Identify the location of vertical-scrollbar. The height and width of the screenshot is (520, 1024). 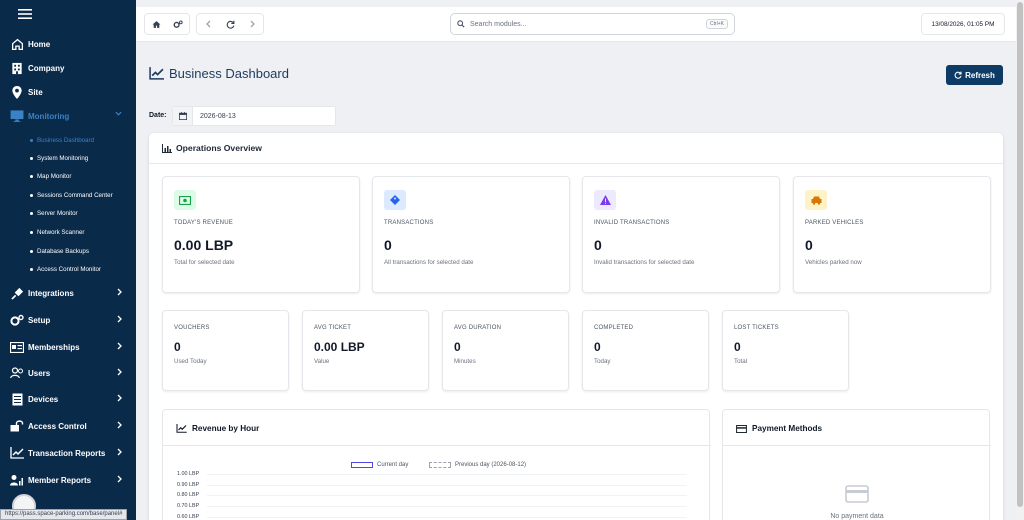
(1020, 260).